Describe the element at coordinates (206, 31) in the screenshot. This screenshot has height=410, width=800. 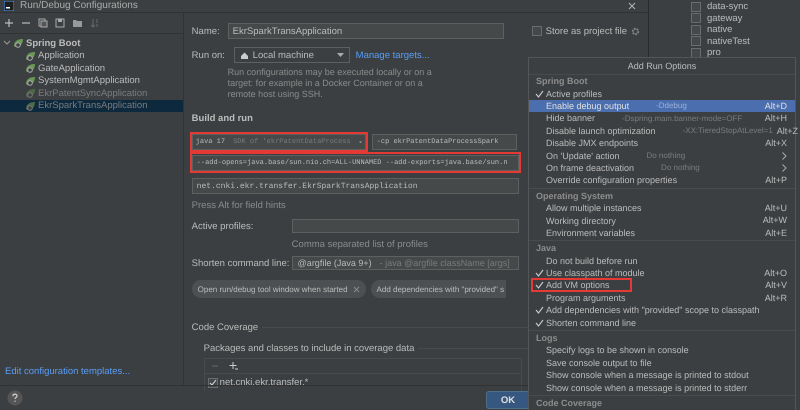
I see `name-label: Name:` at that location.